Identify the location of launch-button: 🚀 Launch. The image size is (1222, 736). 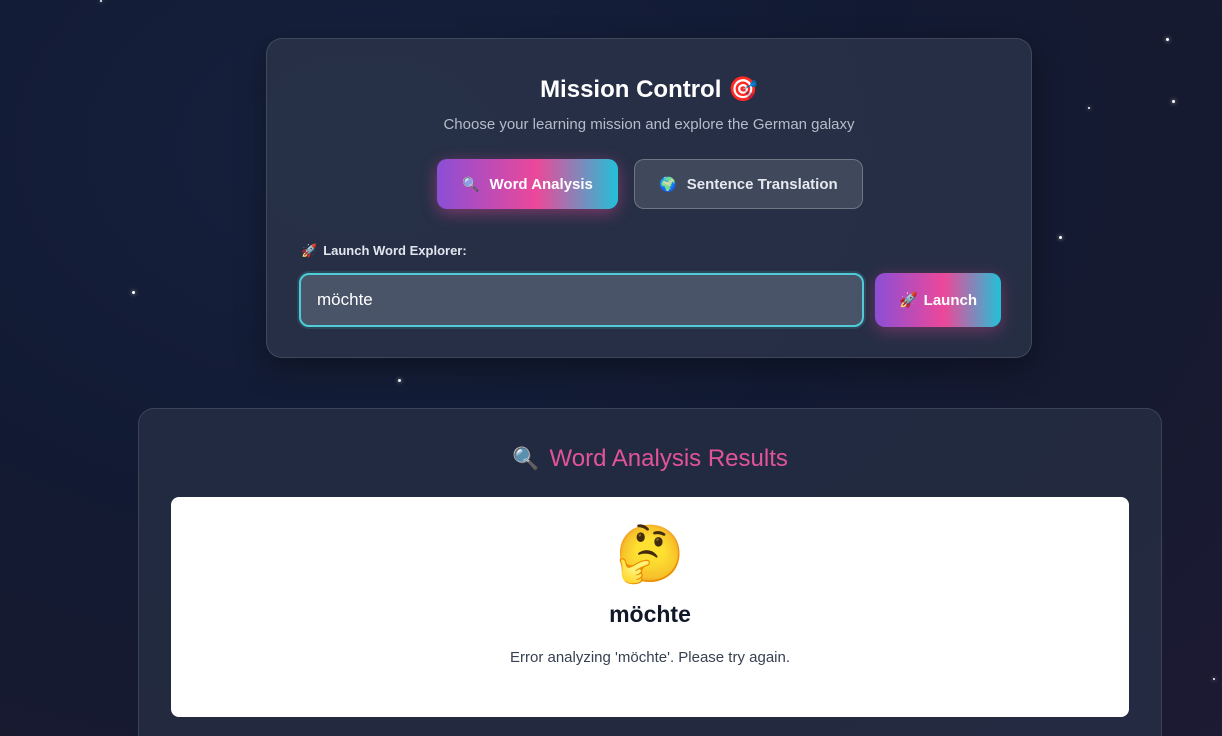
(938, 300).